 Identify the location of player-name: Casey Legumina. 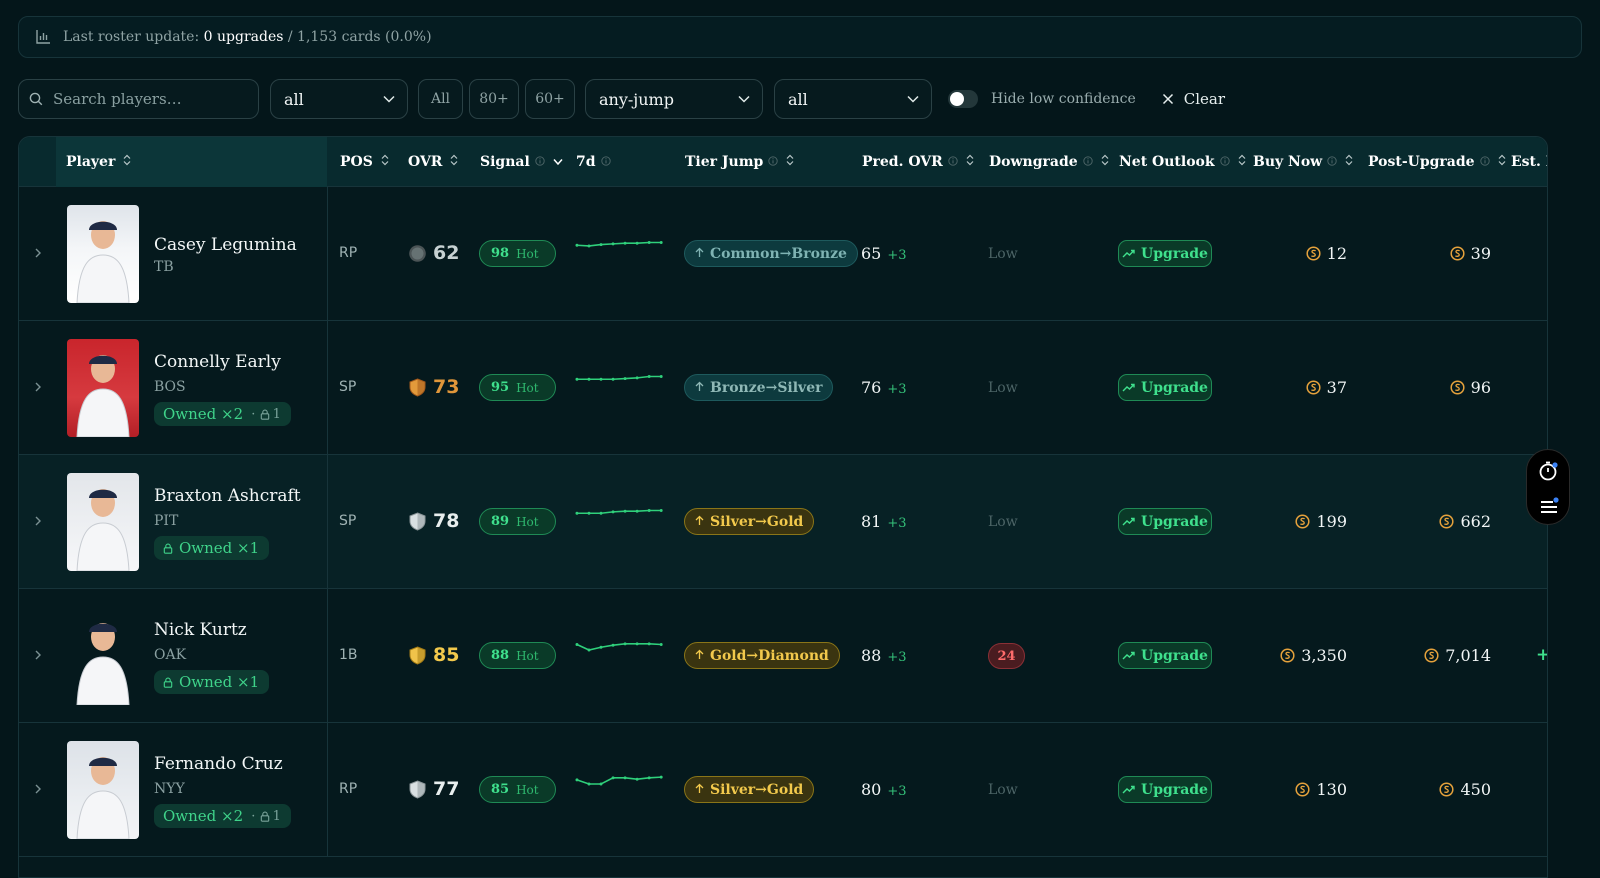
(225, 245).